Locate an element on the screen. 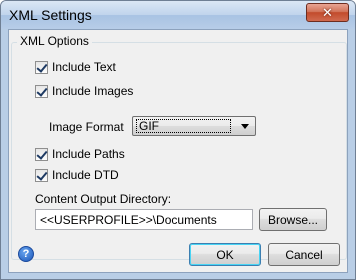 The image size is (356, 280). include-paths-option: Include Paths is located at coordinates (80, 154).